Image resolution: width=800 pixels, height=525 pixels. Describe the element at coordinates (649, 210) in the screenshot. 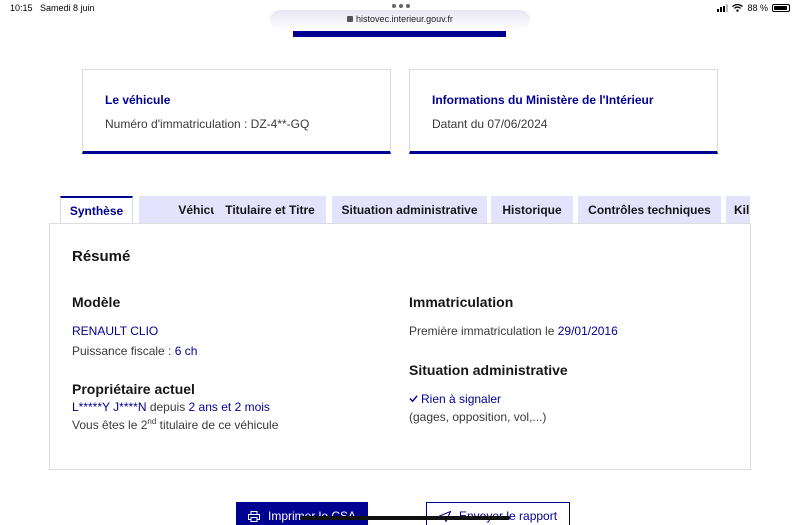

I see `tab-controles-techniques: Contrôles techniques` at that location.